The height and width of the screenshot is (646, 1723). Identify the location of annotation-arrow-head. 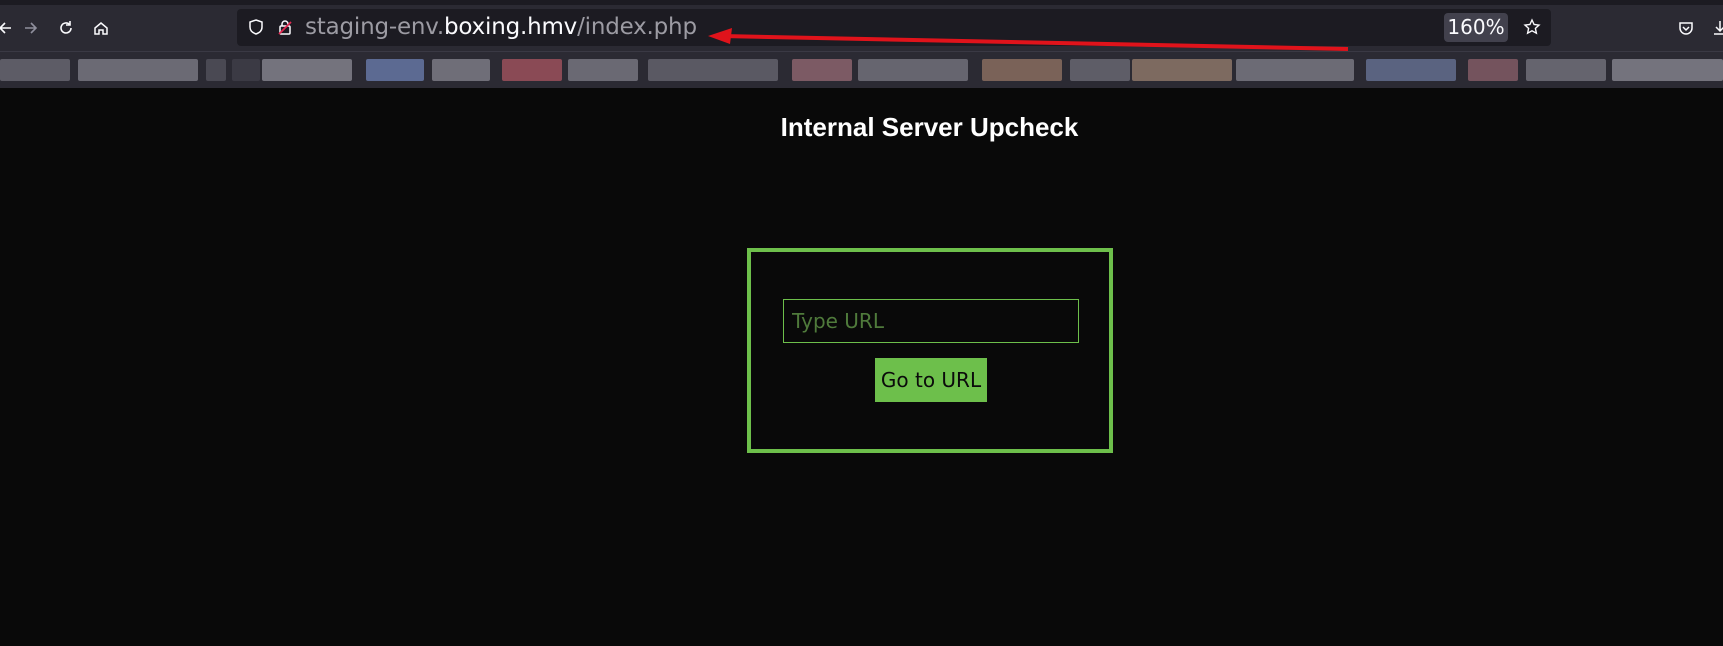
(720, 36).